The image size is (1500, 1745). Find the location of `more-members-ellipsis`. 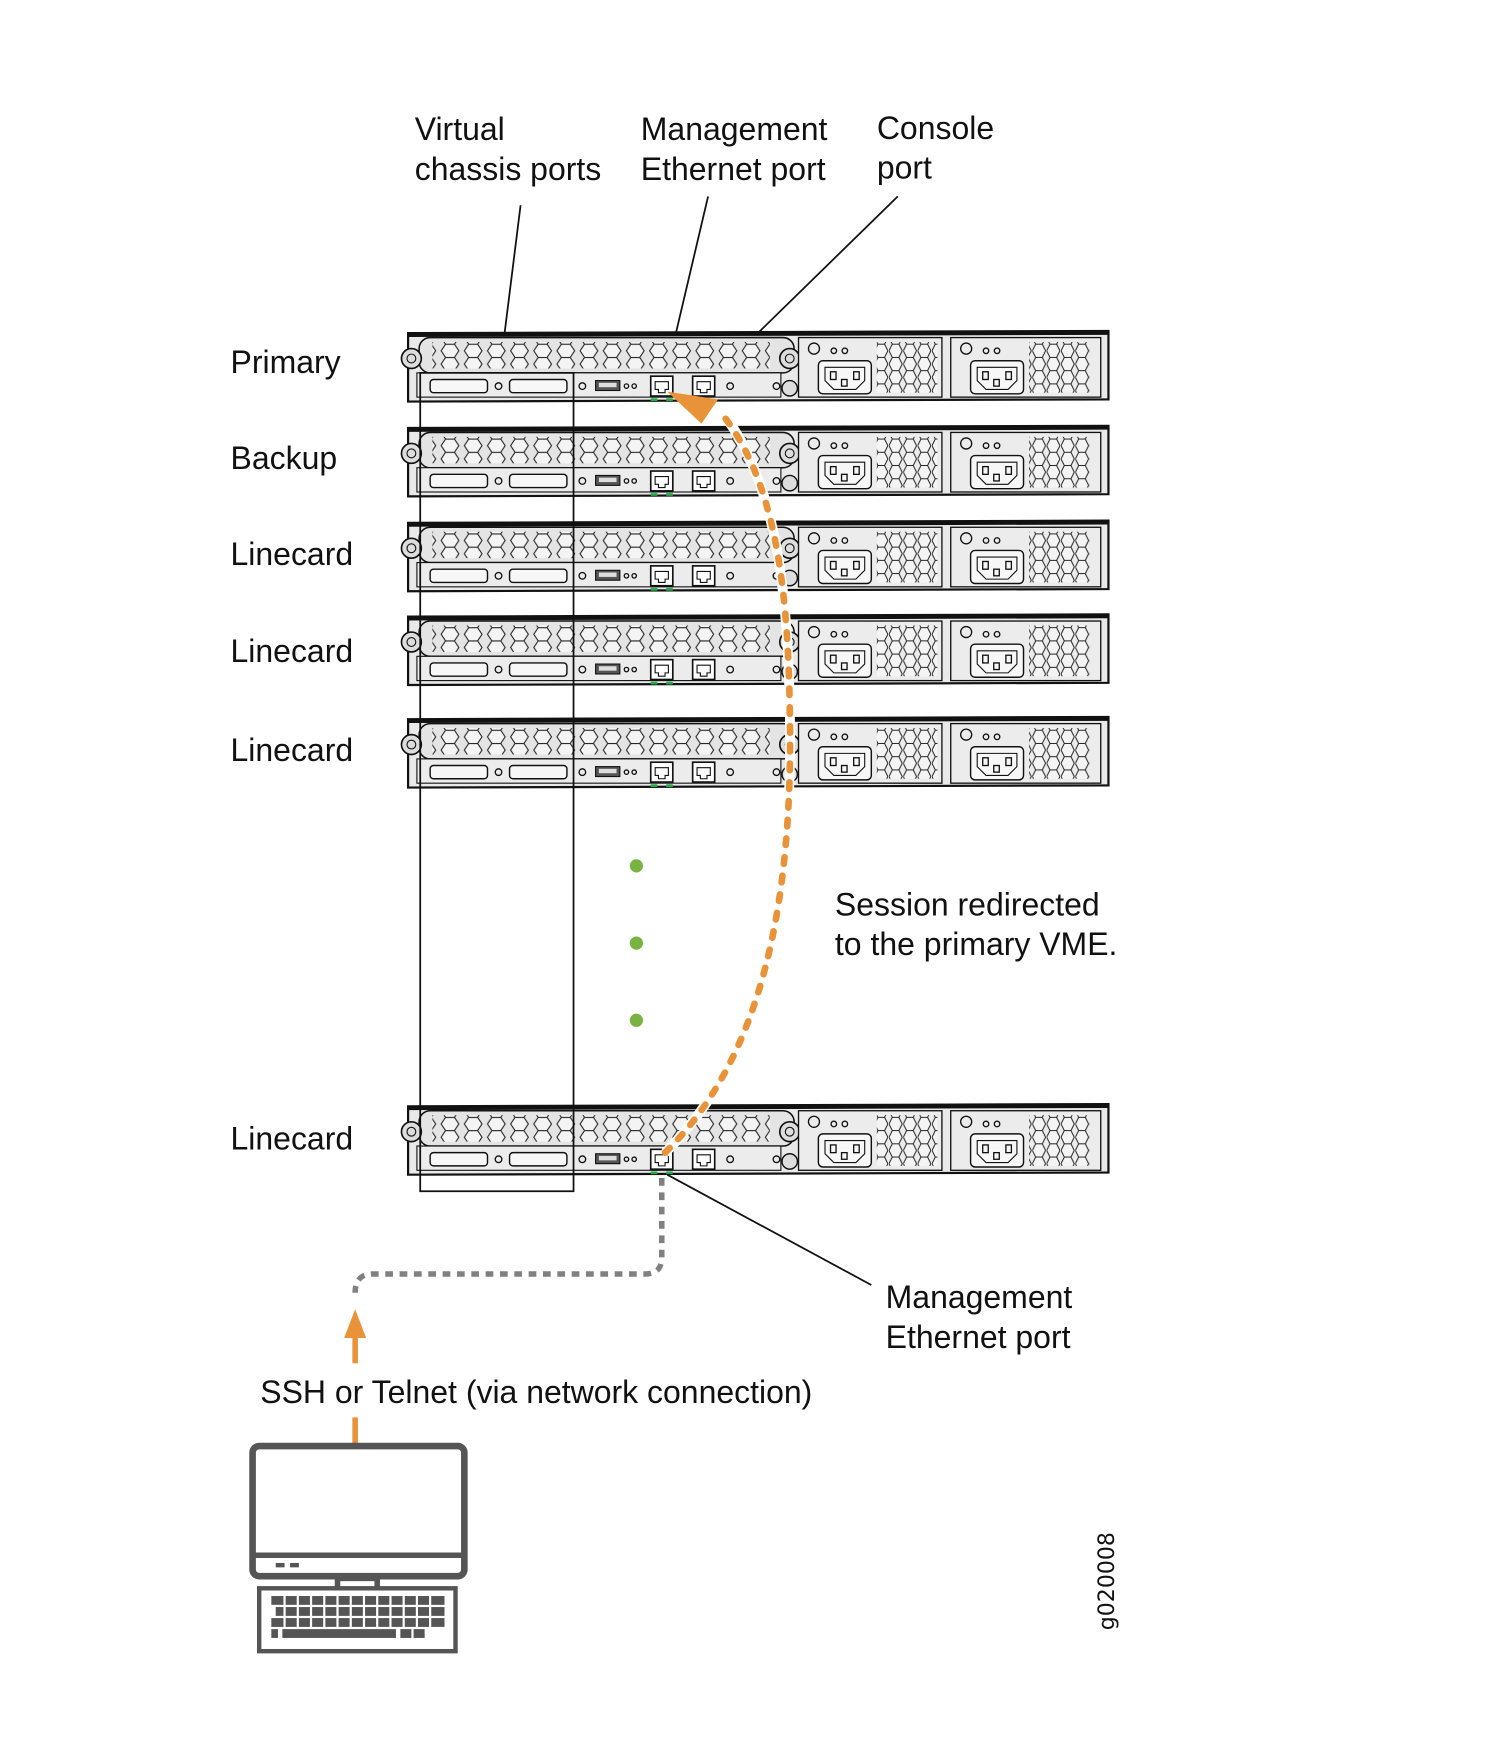

more-members-ellipsis is located at coordinates (636, 943).